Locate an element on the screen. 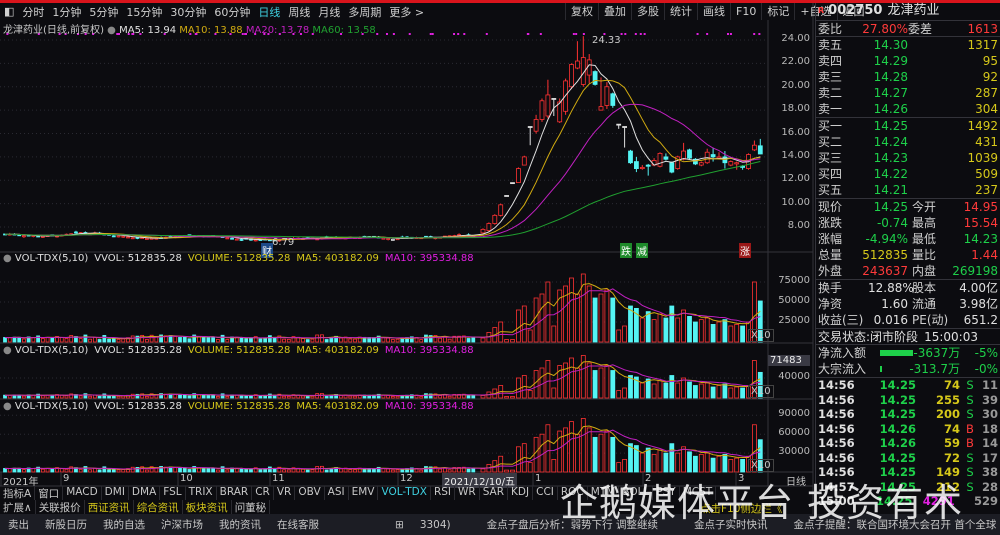 The width and height of the screenshot is (1000, 535). status-link: 我的自选 is located at coordinates (124, 524).